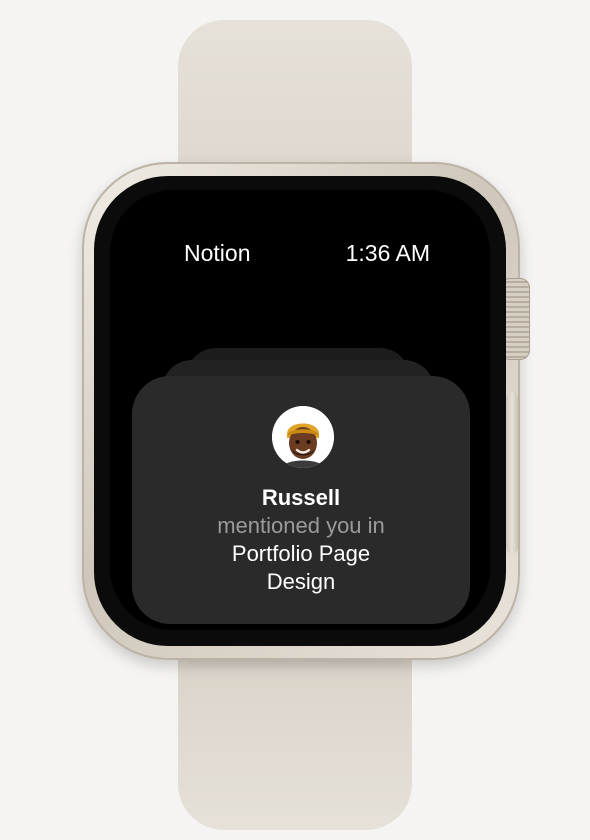  What do you see at coordinates (387, 253) in the screenshot?
I see `status-time: 1:36 AM` at bounding box center [387, 253].